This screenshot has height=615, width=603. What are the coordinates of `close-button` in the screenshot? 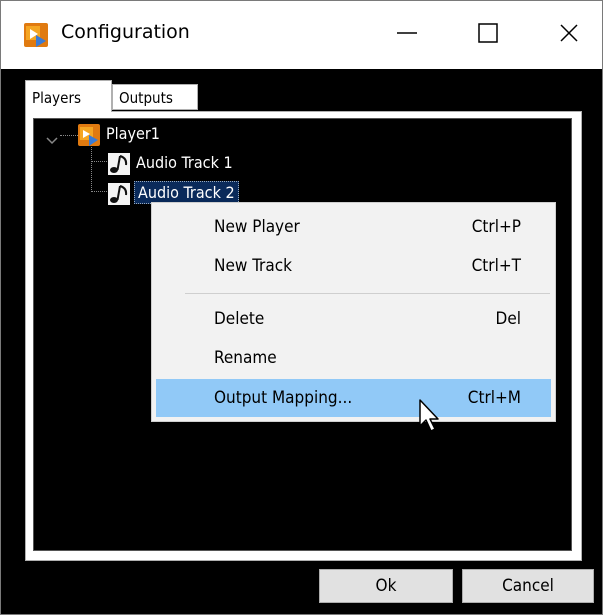 It's located at (568, 35).